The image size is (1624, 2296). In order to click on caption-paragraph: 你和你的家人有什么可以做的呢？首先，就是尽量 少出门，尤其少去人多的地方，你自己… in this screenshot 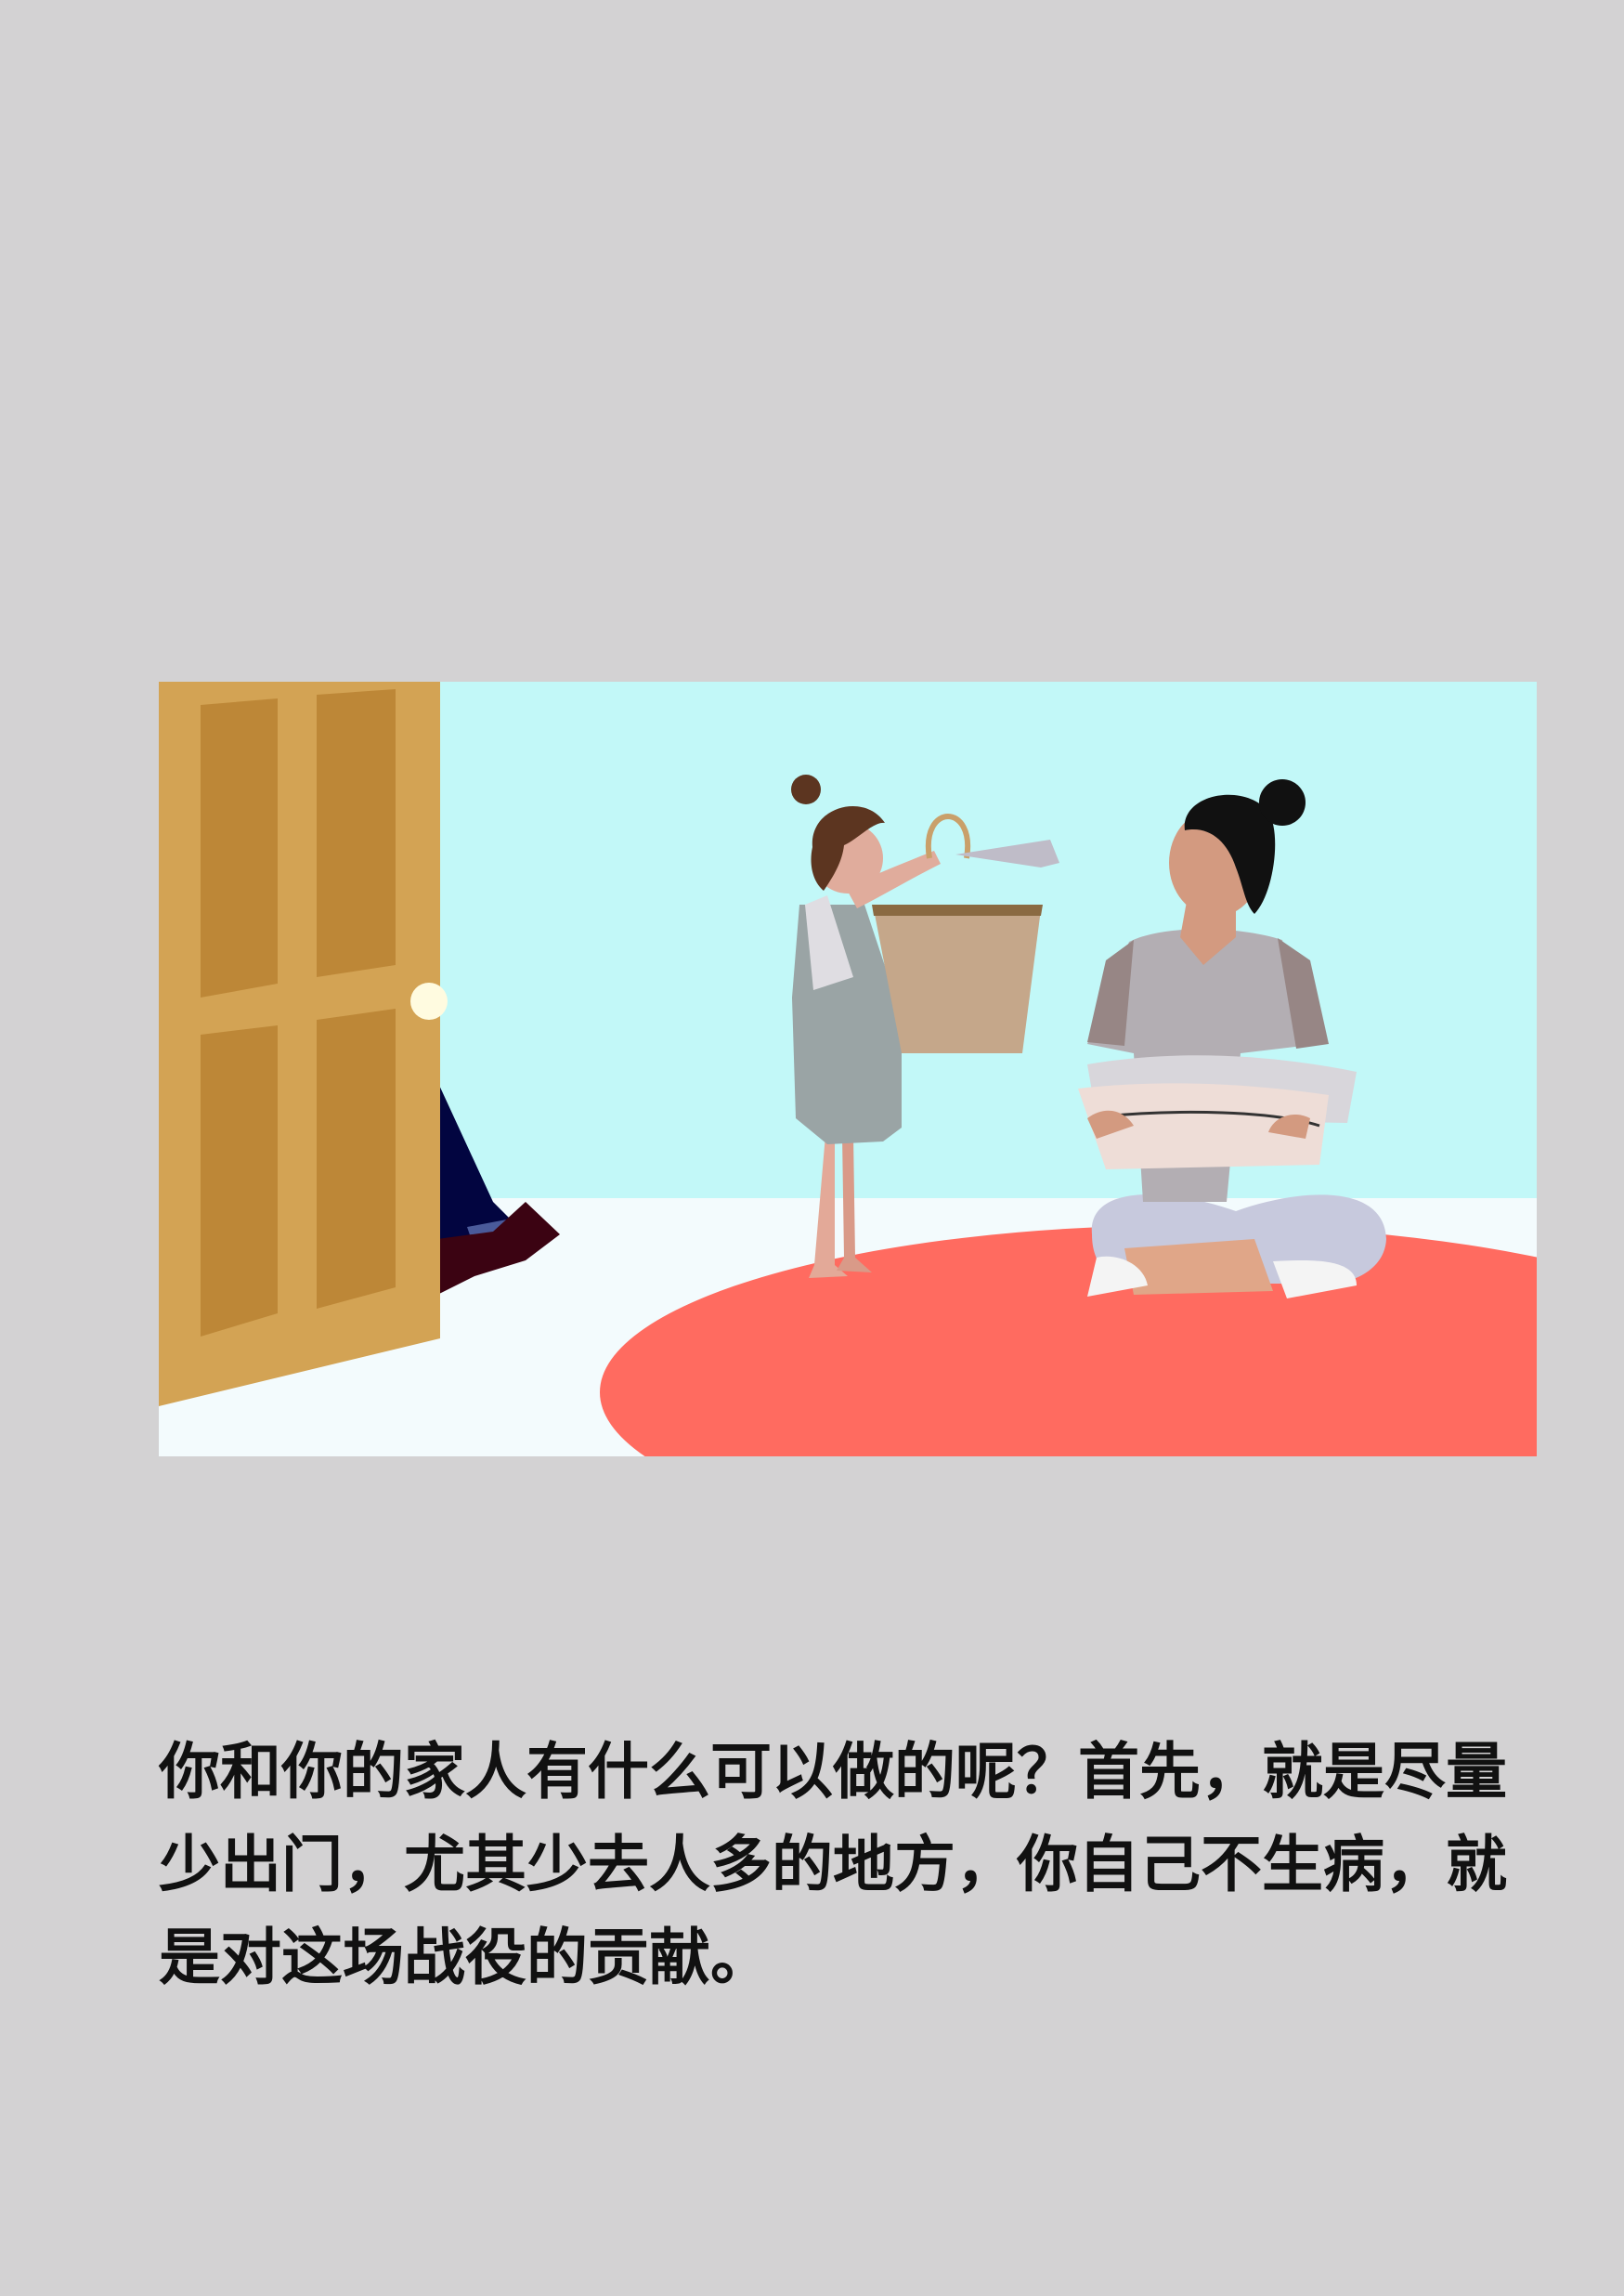, I will do `click(855, 1865)`.